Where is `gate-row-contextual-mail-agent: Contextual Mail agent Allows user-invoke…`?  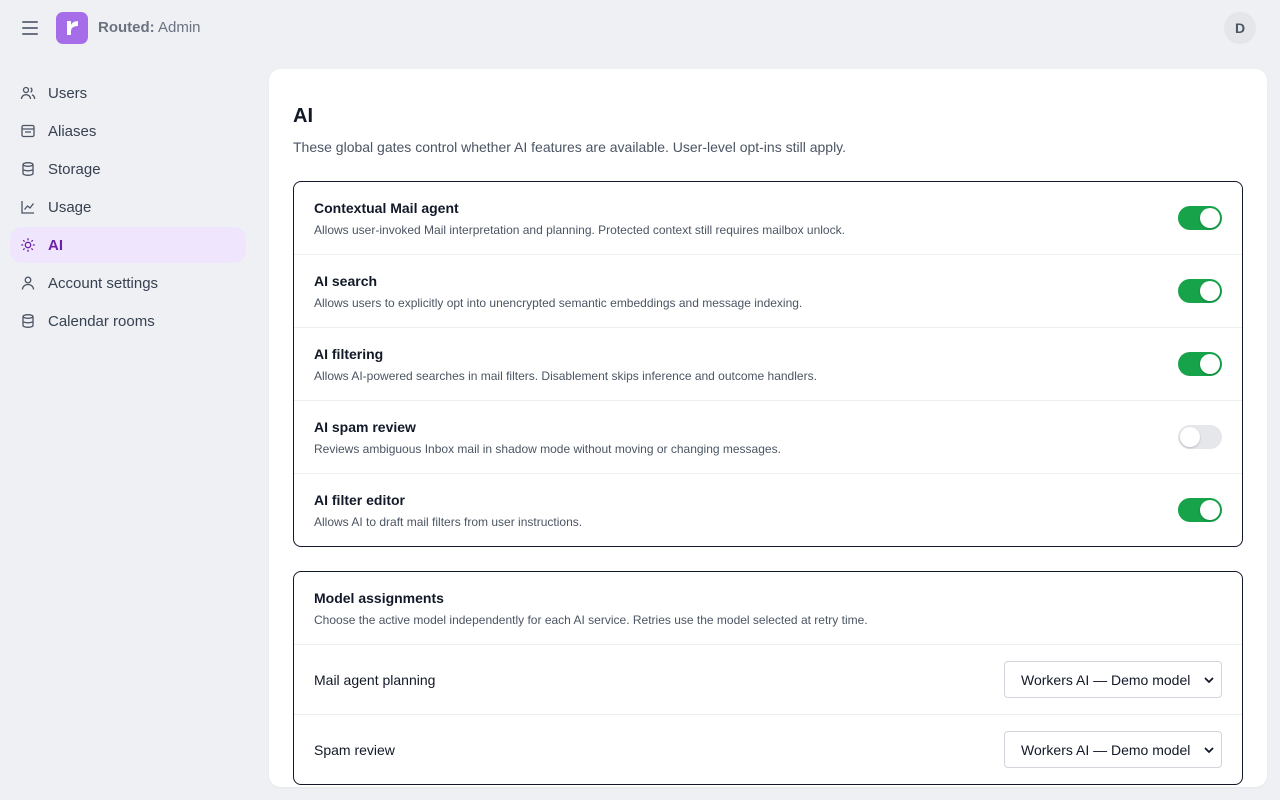 gate-row-contextual-mail-agent: Contextual Mail agent Allows user-invoke… is located at coordinates (768, 218).